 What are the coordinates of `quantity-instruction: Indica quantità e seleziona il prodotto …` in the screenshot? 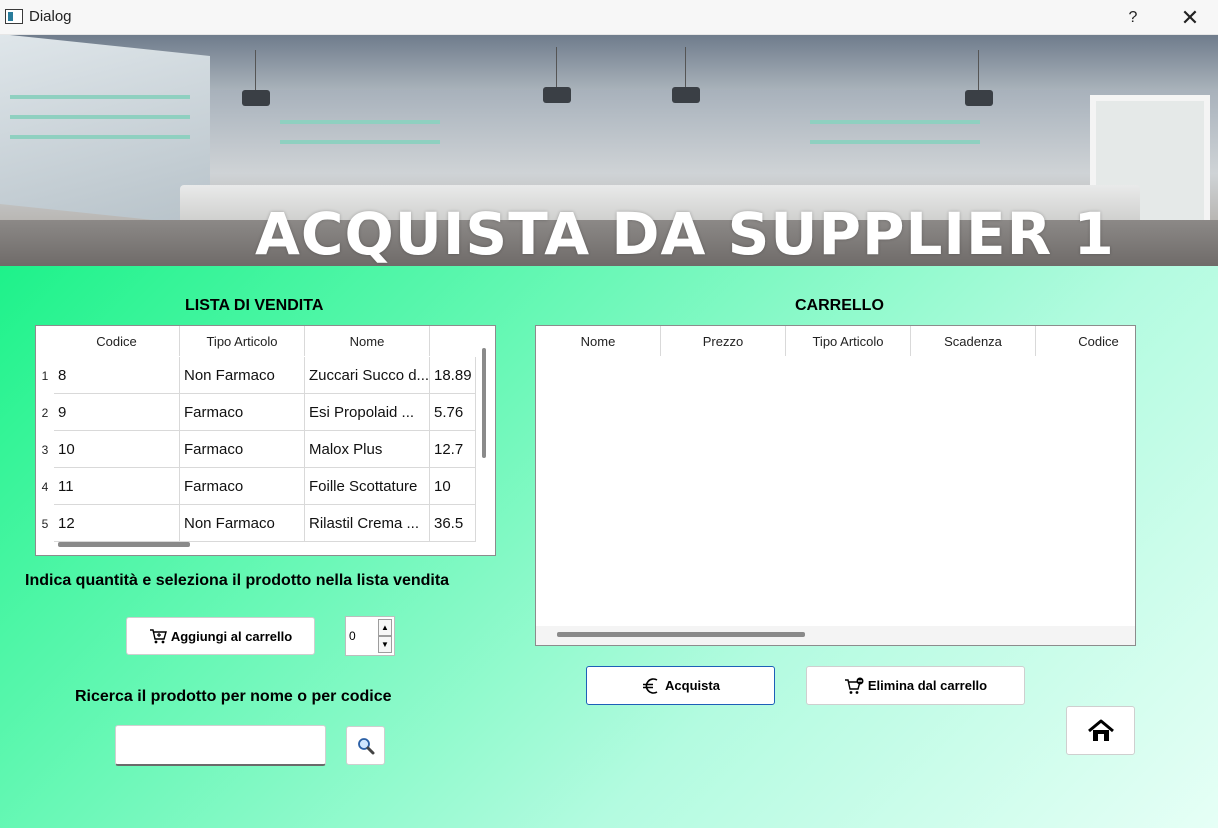 It's located at (237, 580).